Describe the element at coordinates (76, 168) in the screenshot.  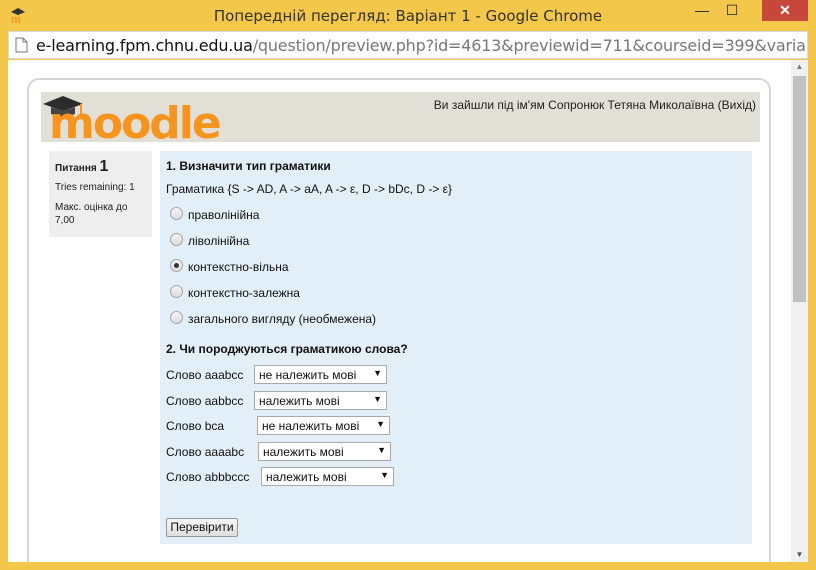
I see `question-label: Питання` at that location.